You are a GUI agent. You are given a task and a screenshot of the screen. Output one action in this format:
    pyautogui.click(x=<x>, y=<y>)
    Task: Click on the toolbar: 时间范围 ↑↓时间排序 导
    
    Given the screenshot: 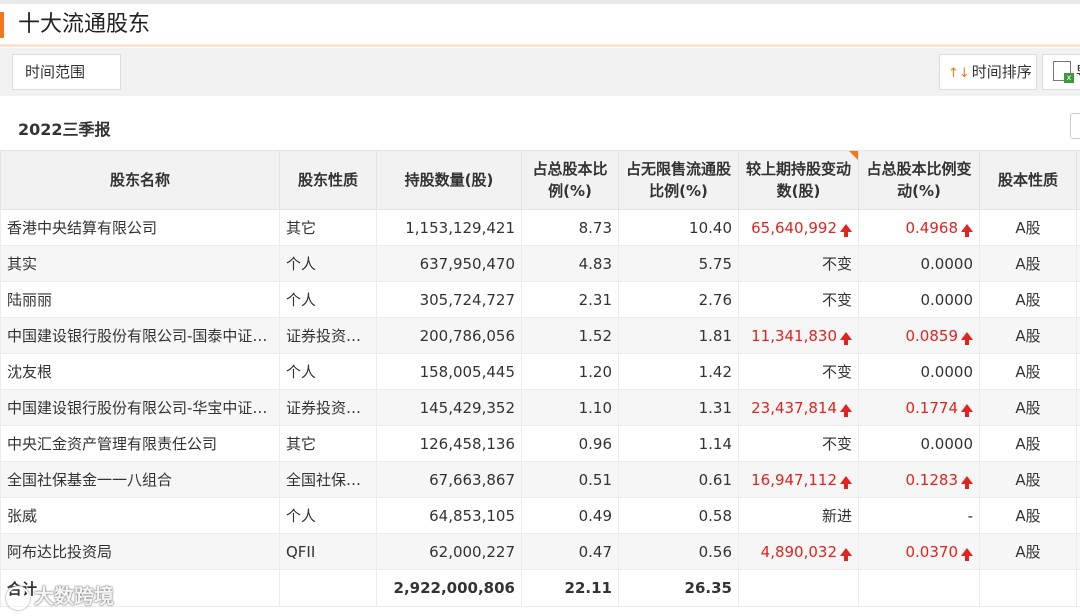 What is the action you would take?
    pyautogui.click(x=540, y=72)
    